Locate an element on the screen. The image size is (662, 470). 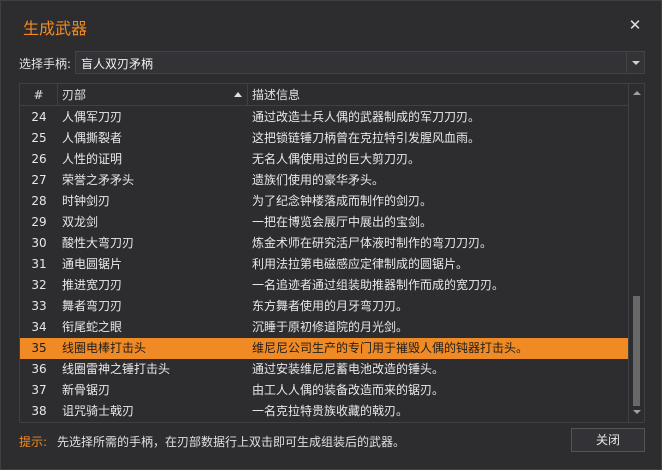
table-row: 24 人偶军刀刃 通过改造士兵人偶的武器制成的军刀刀刃。 is located at coordinates (324, 117).